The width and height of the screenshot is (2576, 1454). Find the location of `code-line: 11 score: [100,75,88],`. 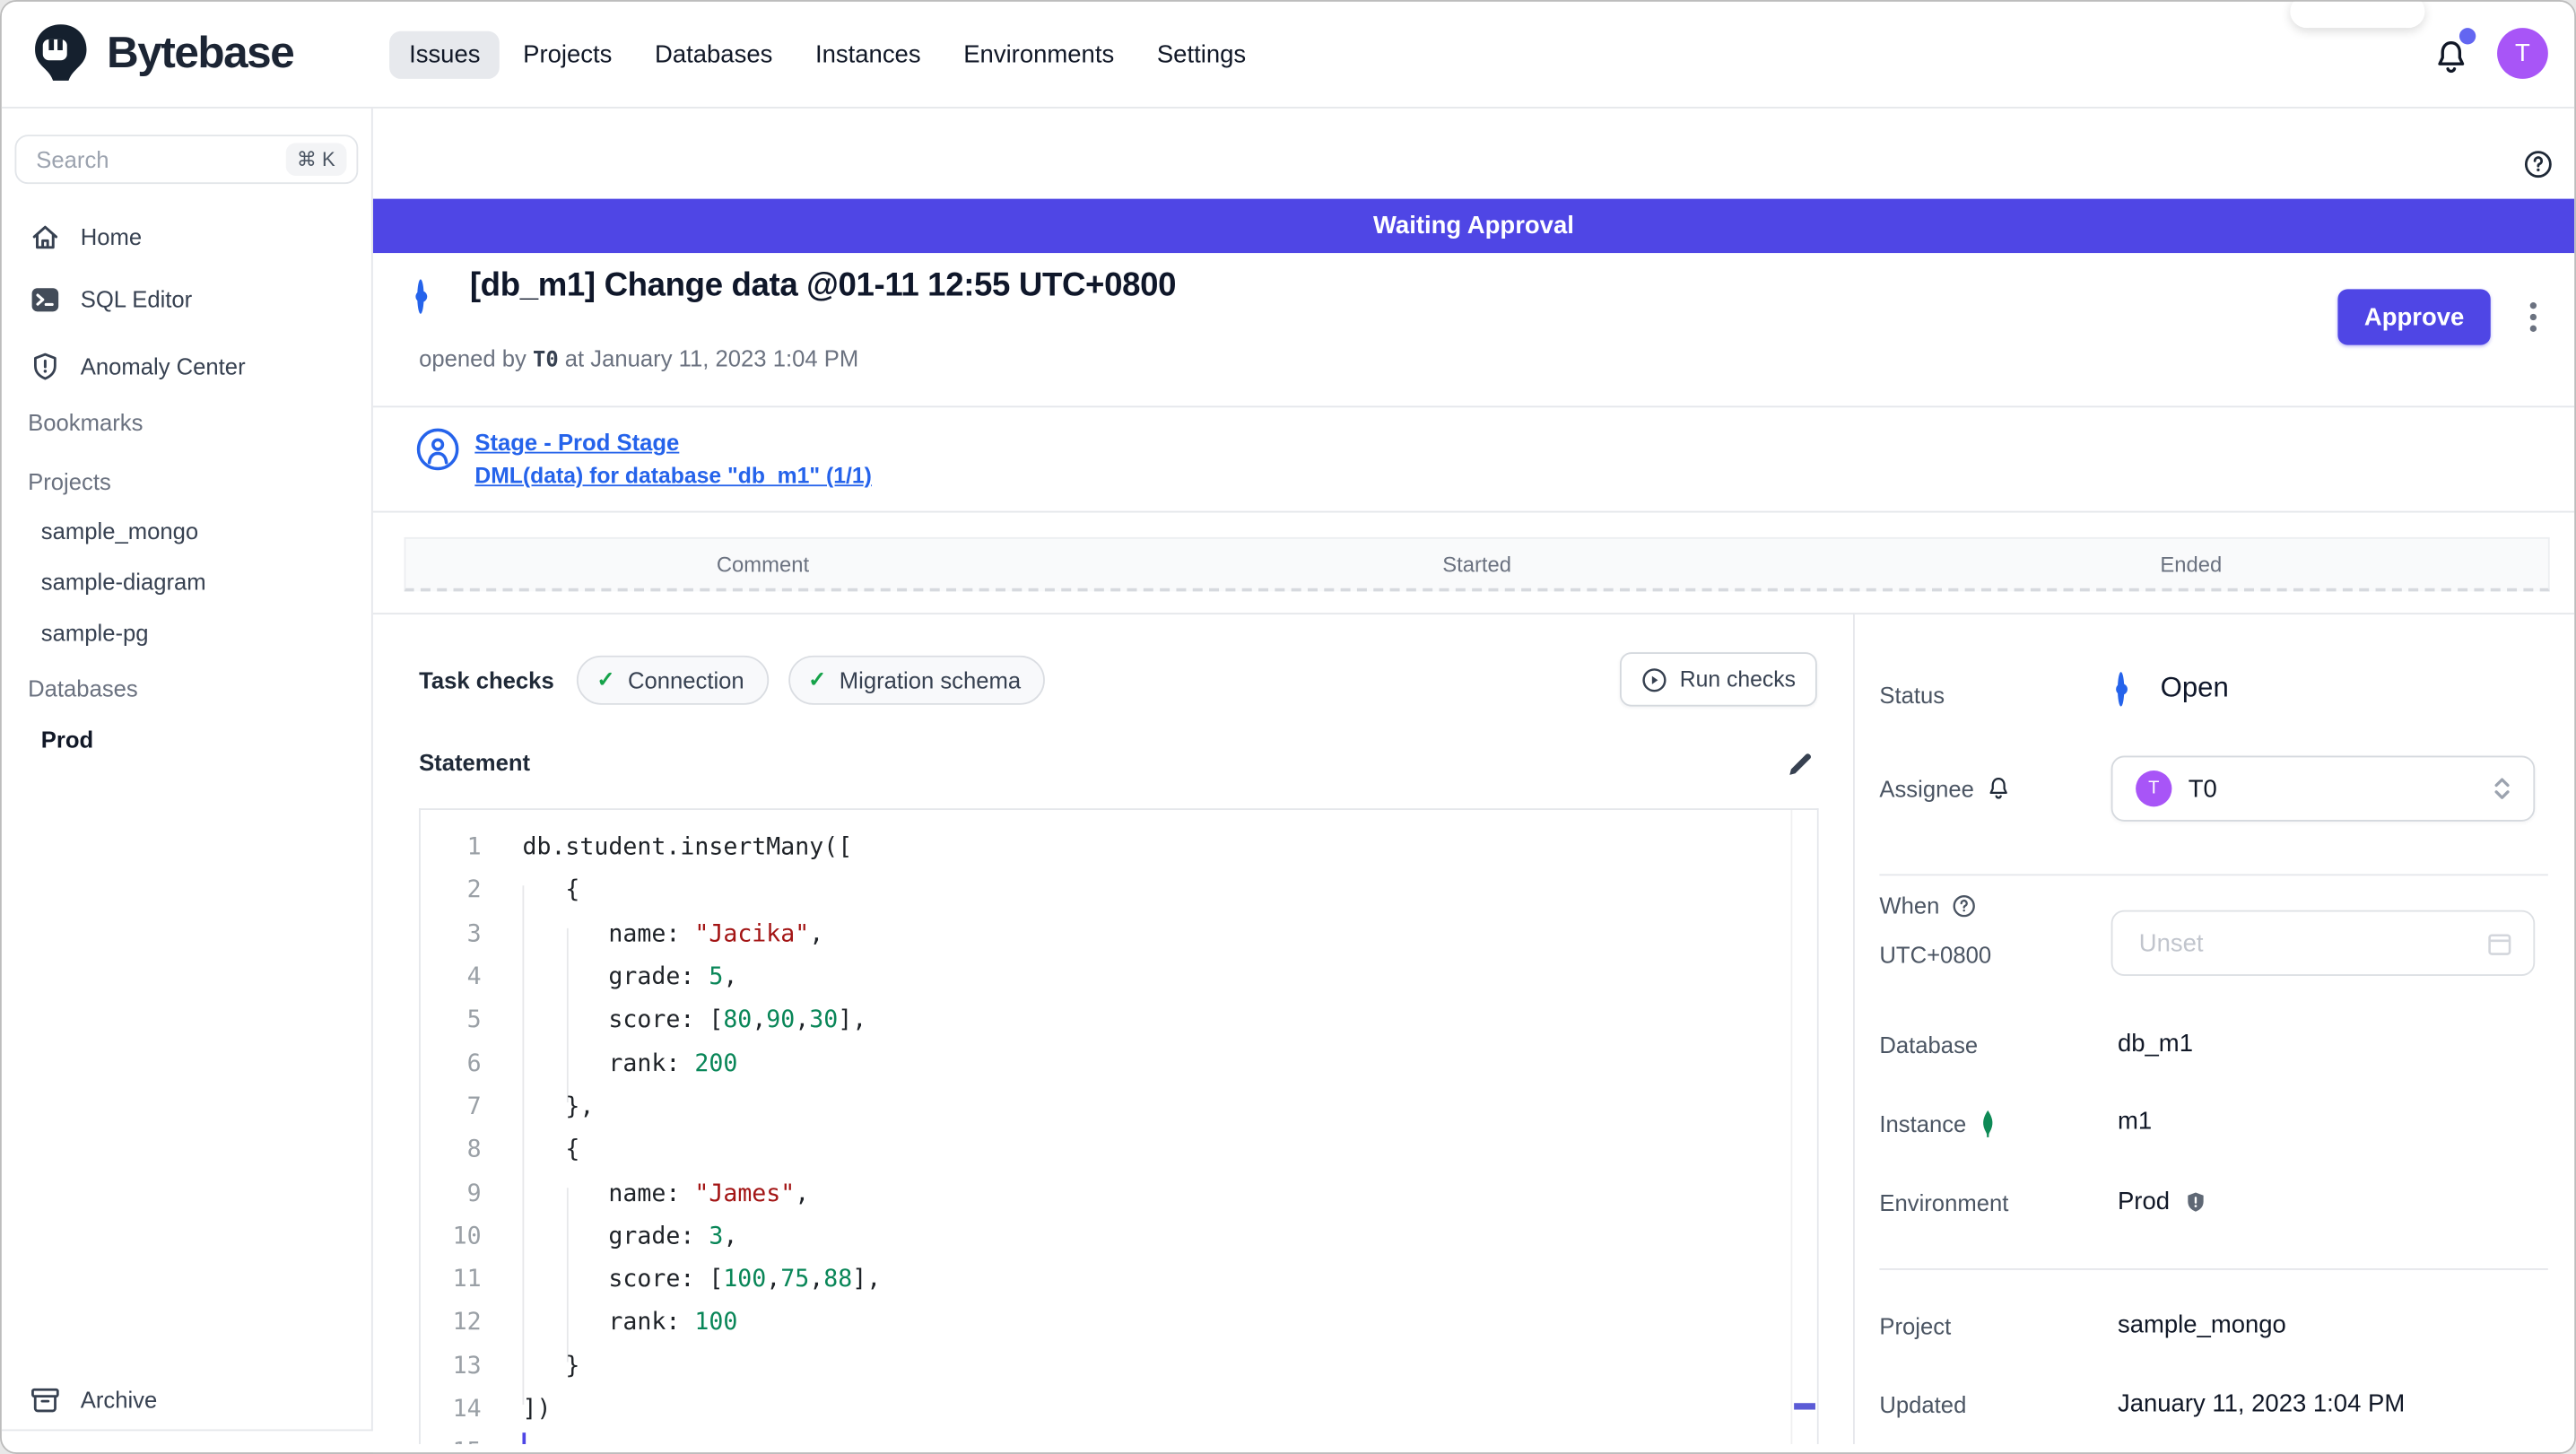

code-line: 11 score: [100,75,88], is located at coordinates (1106, 1280).